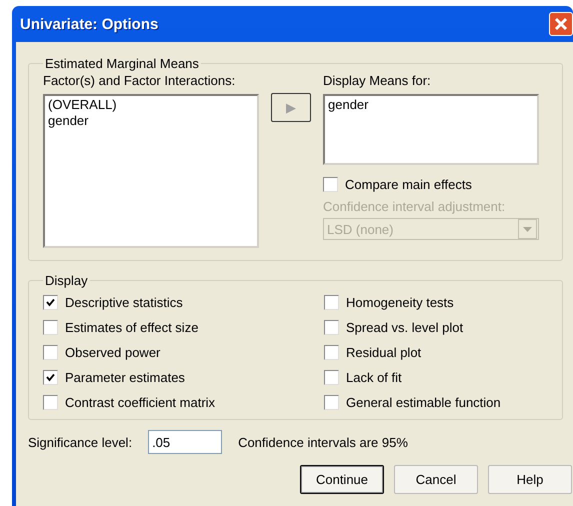  Describe the element at coordinates (405, 327) in the screenshot. I see `checkbox-label: Spread vs. level plot` at that location.